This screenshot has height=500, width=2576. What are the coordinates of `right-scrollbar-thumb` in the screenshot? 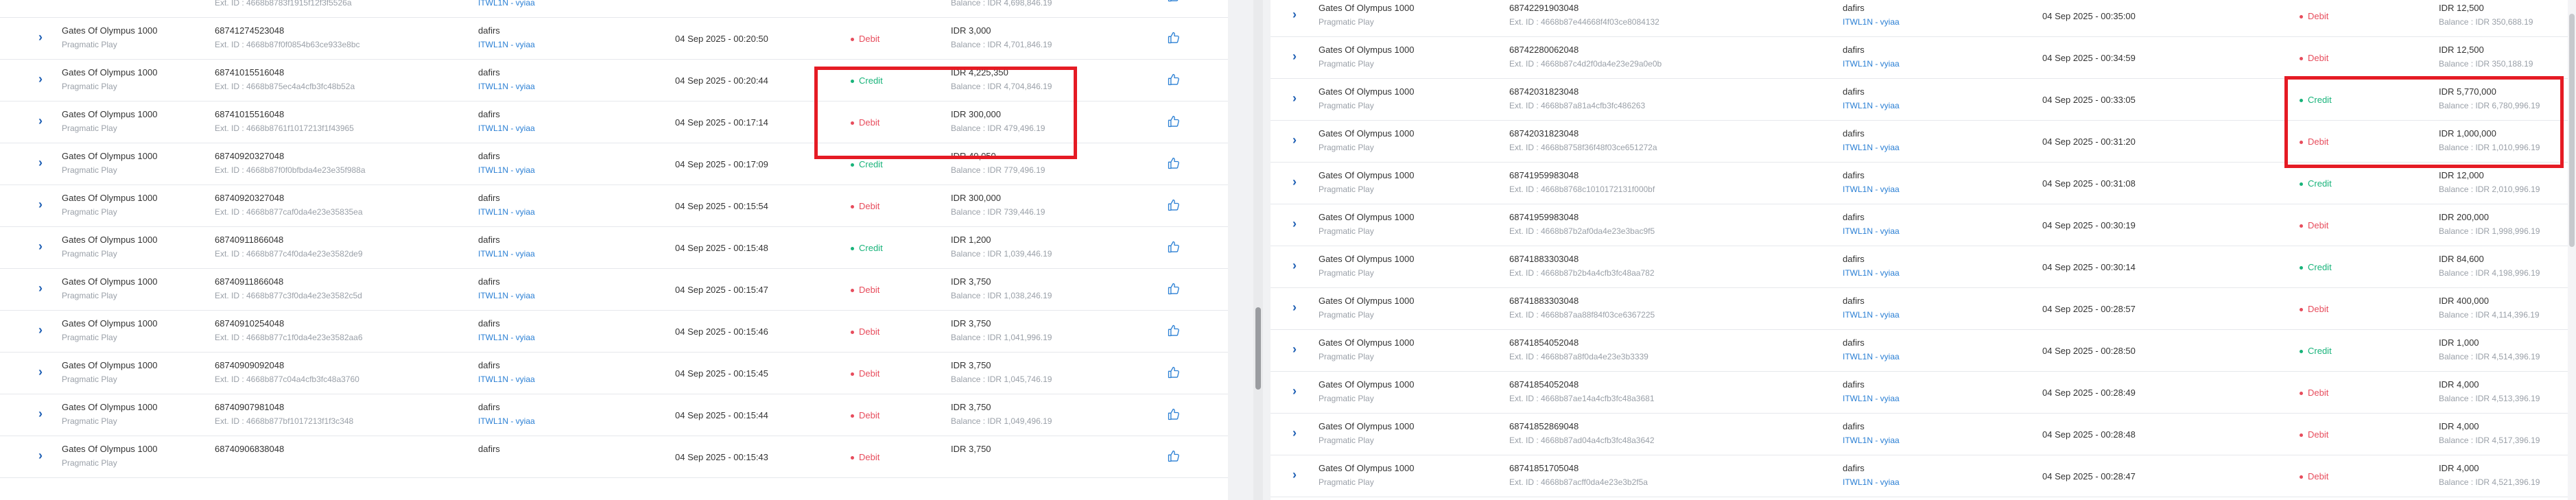 It's located at (2572, 130).